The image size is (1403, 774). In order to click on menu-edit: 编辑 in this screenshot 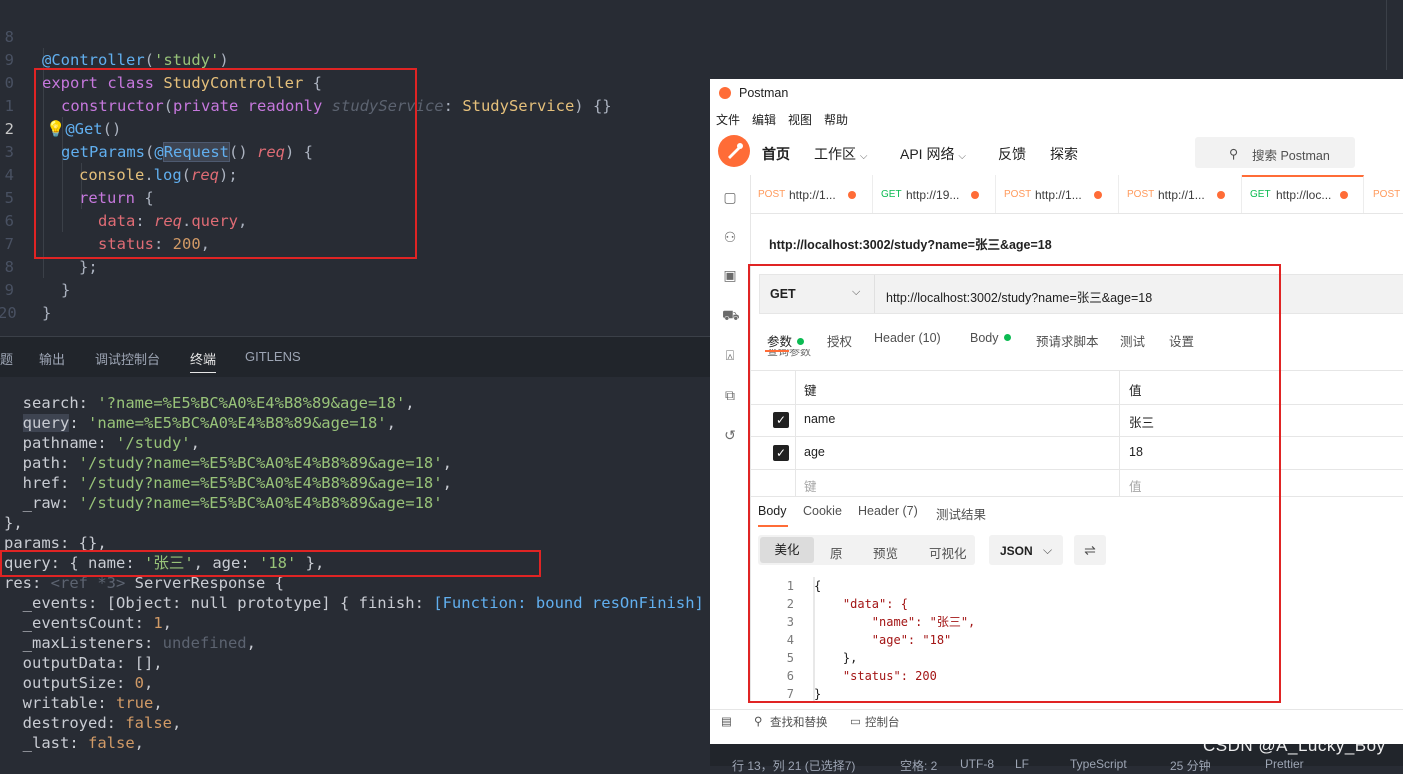, I will do `click(764, 119)`.